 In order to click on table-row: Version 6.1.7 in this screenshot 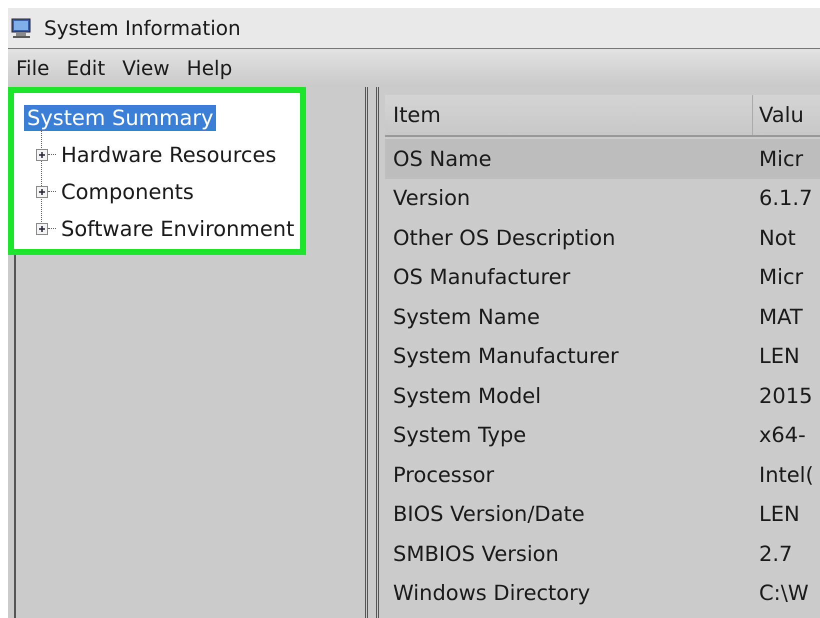, I will do `click(602, 198)`.